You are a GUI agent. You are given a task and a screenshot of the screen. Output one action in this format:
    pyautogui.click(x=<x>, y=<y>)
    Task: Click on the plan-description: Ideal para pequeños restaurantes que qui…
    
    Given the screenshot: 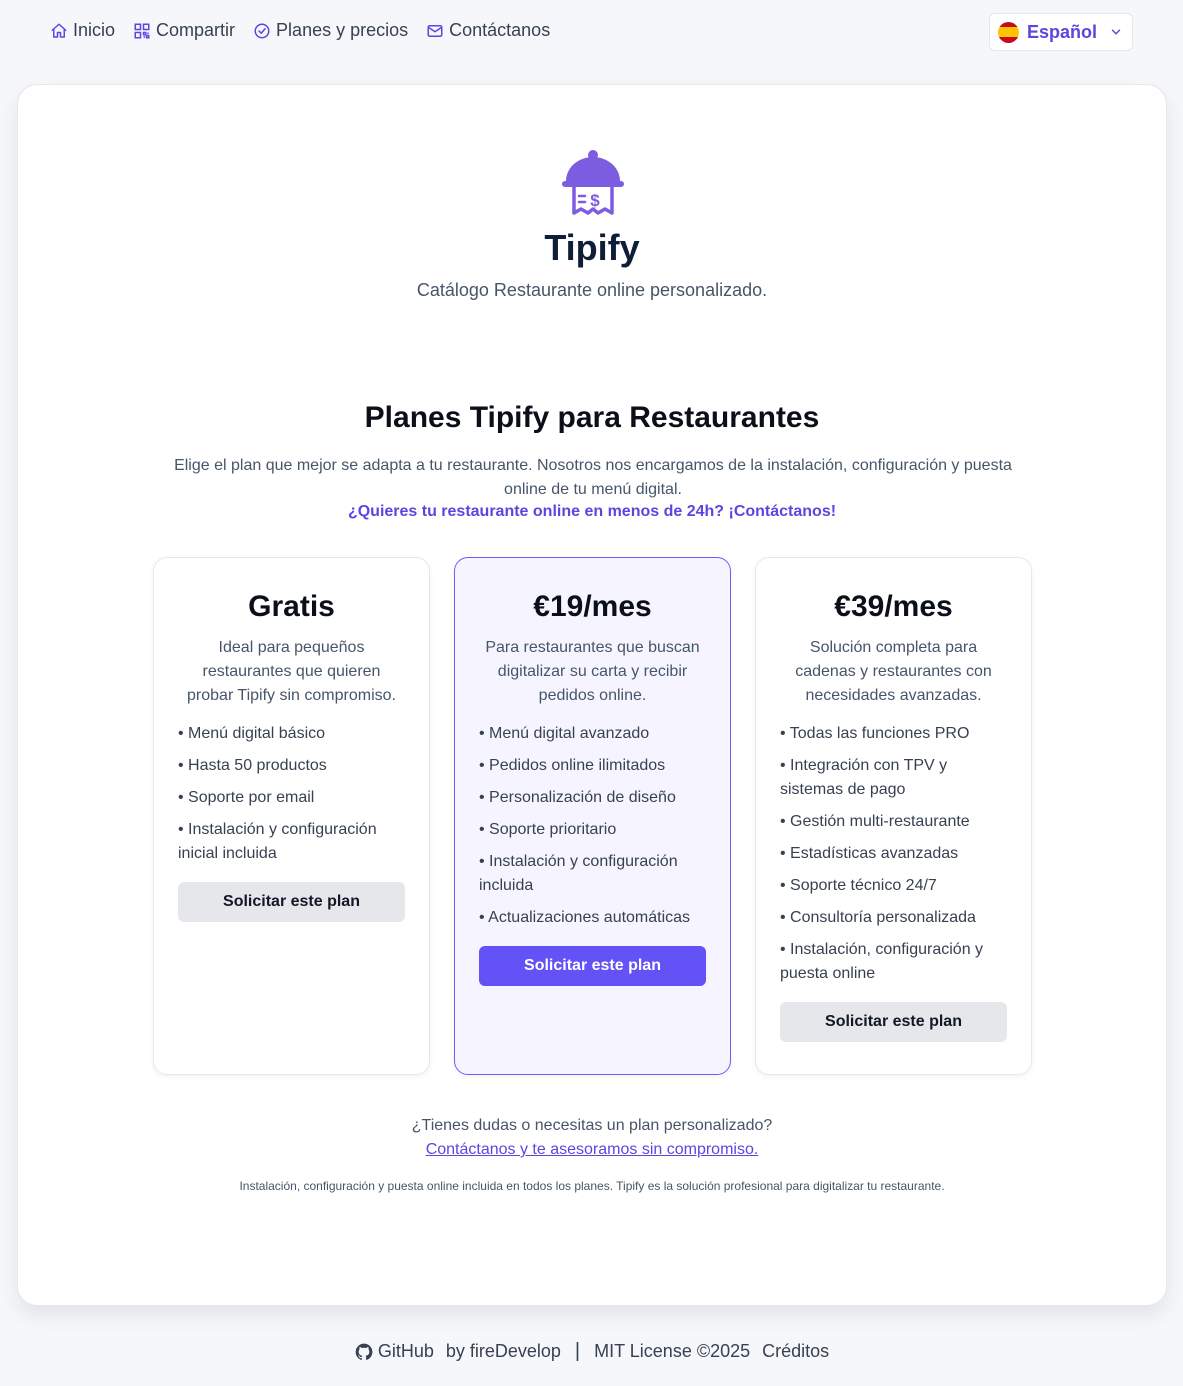 What is the action you would take?
    pyautogui.click(x=291, y=671)
    